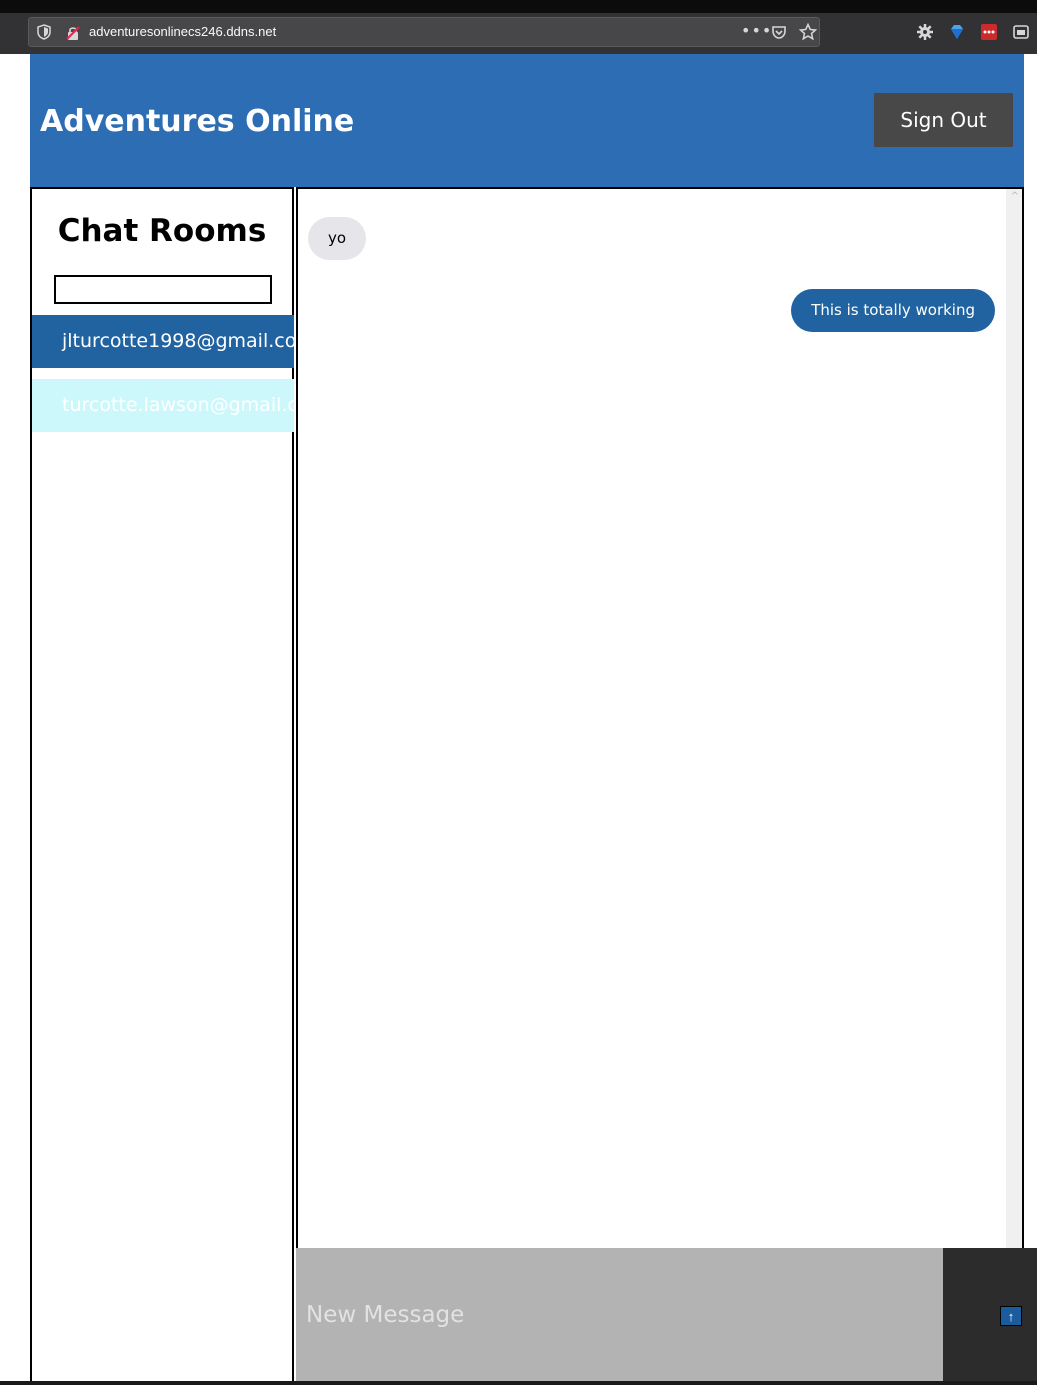 This screenshot has height=1385, width=1037. I want to click on url-text: adventuresonlinecs246.ddns.net, so click(182, 31).